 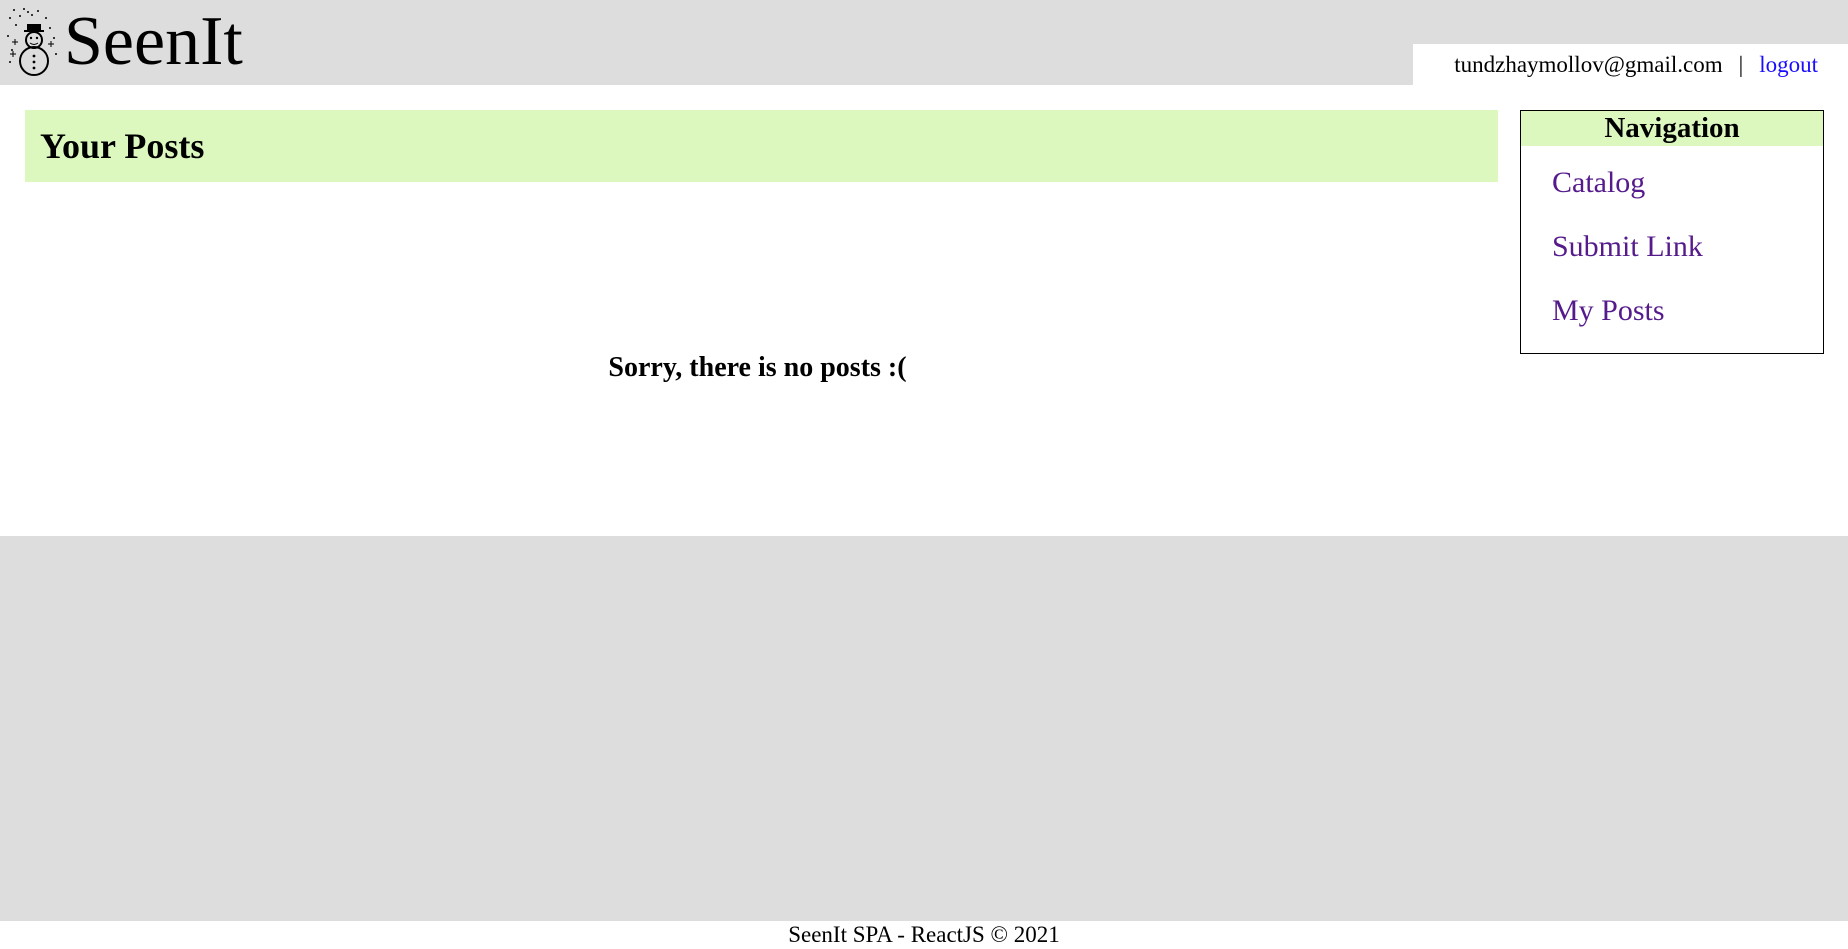 I want to click on nav-item-catalog: Catalog, so click(x=1672, y=183).